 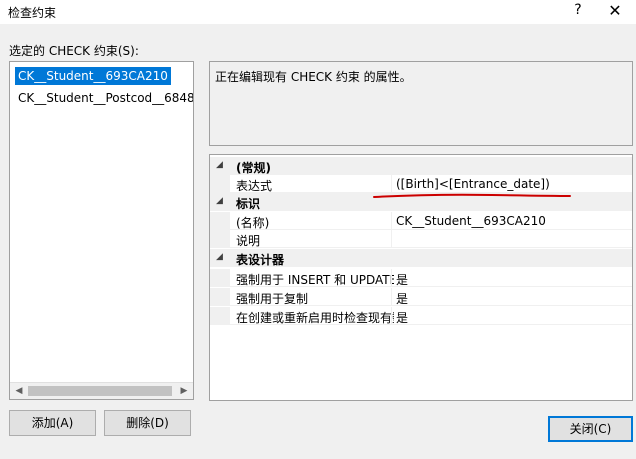 I want to click on category-label: 标识, so click(x=248, y=204).